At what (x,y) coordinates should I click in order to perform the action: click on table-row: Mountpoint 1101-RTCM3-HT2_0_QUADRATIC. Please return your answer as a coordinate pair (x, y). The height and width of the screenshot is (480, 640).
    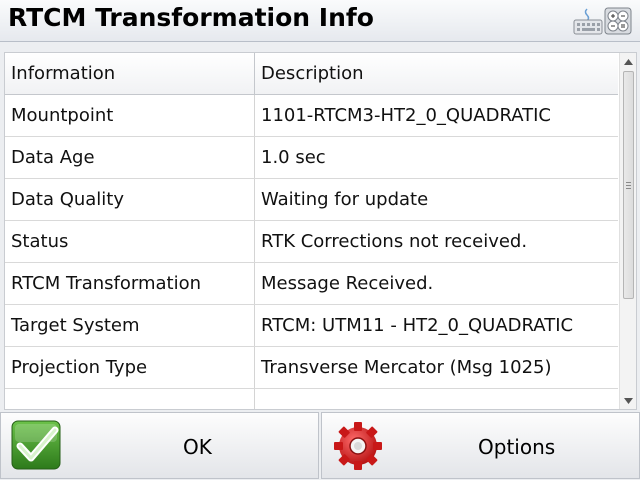
    Looking at the image, I should click on (311, 116).